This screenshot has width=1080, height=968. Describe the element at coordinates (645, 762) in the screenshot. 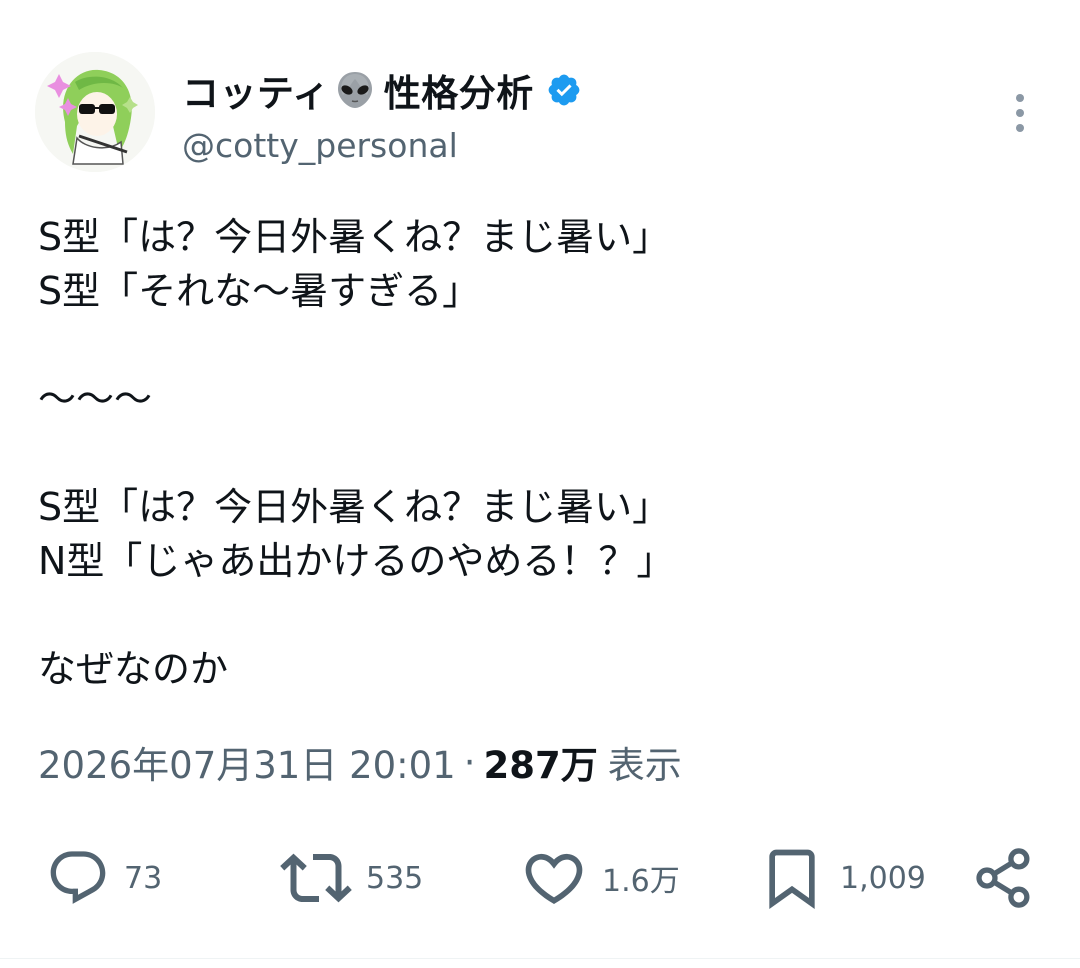

I see `views-label: 表示` at that location.